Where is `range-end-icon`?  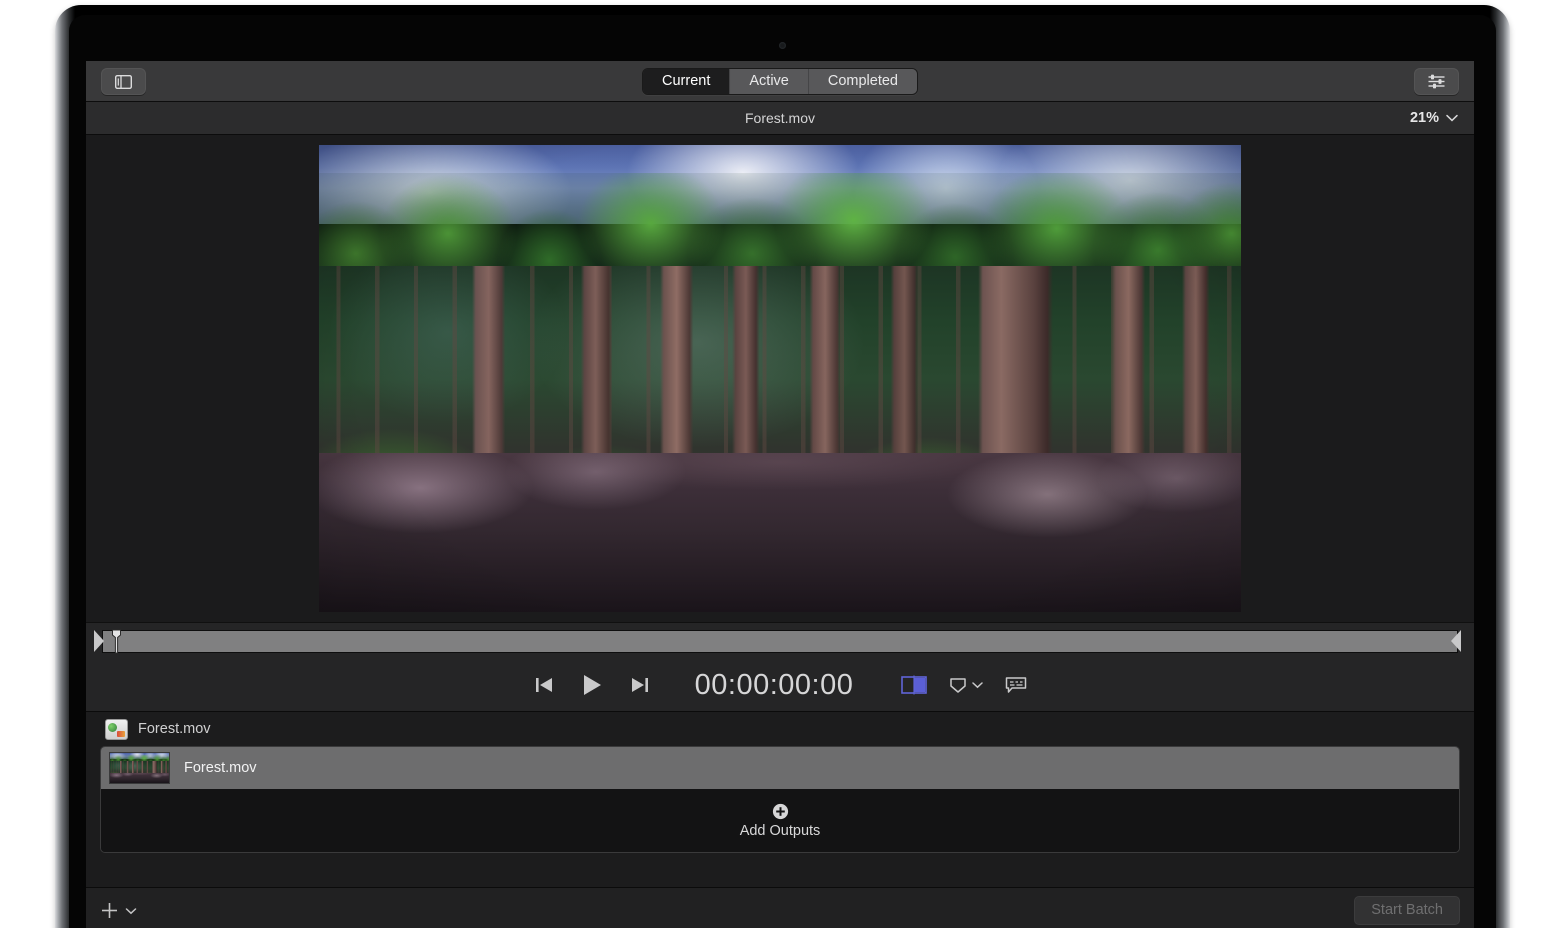 range-end-icon is located at coordinates (1456, 640).